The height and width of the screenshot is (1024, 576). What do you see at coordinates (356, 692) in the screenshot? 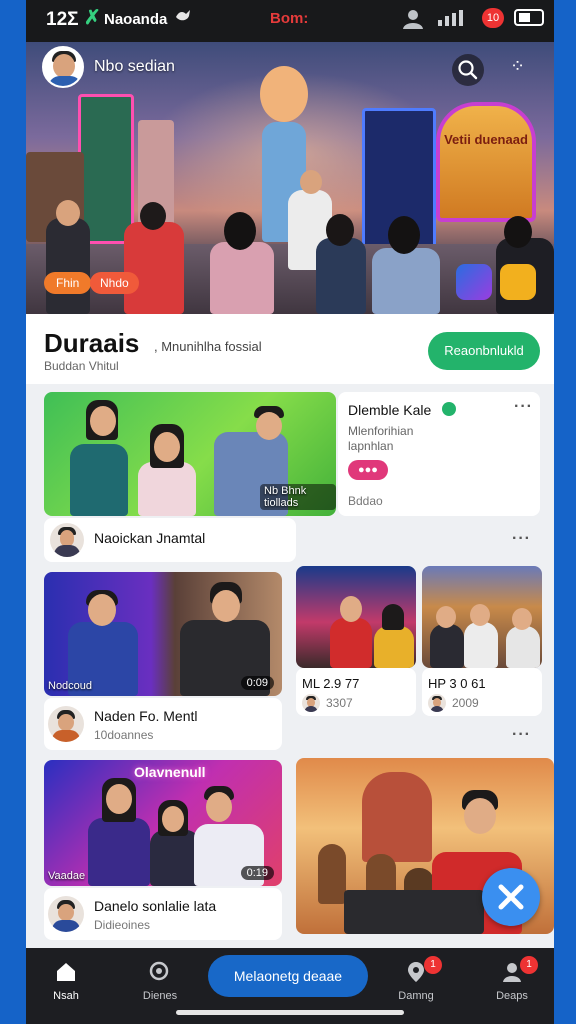
I see `video-info: ML 2.9 77 3307` at bounding box center [356, 692].